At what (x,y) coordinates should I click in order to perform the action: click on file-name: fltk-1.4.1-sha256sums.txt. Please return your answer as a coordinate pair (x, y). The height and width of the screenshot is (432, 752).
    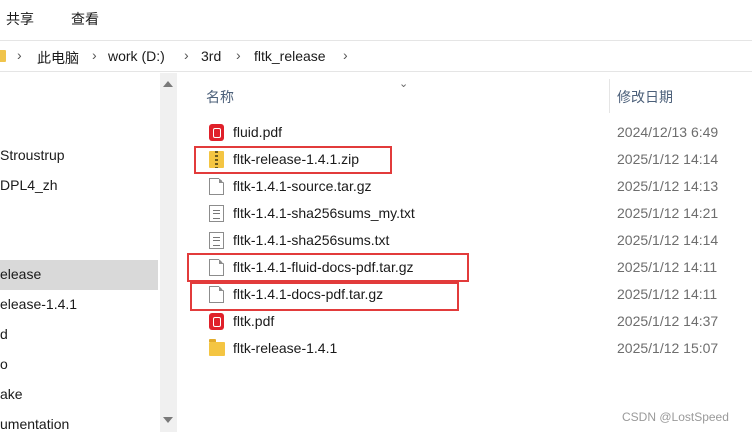
    Looking at the image, I should click on (311, 240).